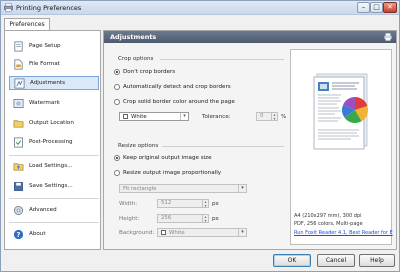 This screenshot has width=400, height=272. I want to click on load-settings-icon, so click(18, 166).